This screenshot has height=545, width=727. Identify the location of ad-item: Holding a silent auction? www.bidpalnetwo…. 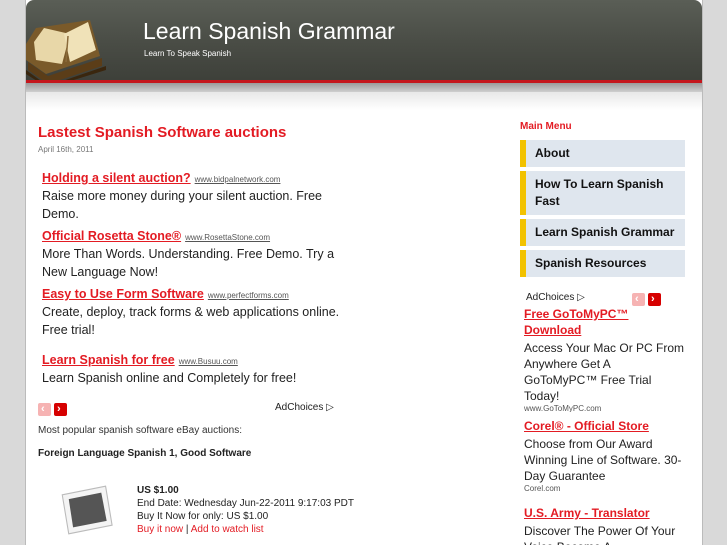
(195, 196).